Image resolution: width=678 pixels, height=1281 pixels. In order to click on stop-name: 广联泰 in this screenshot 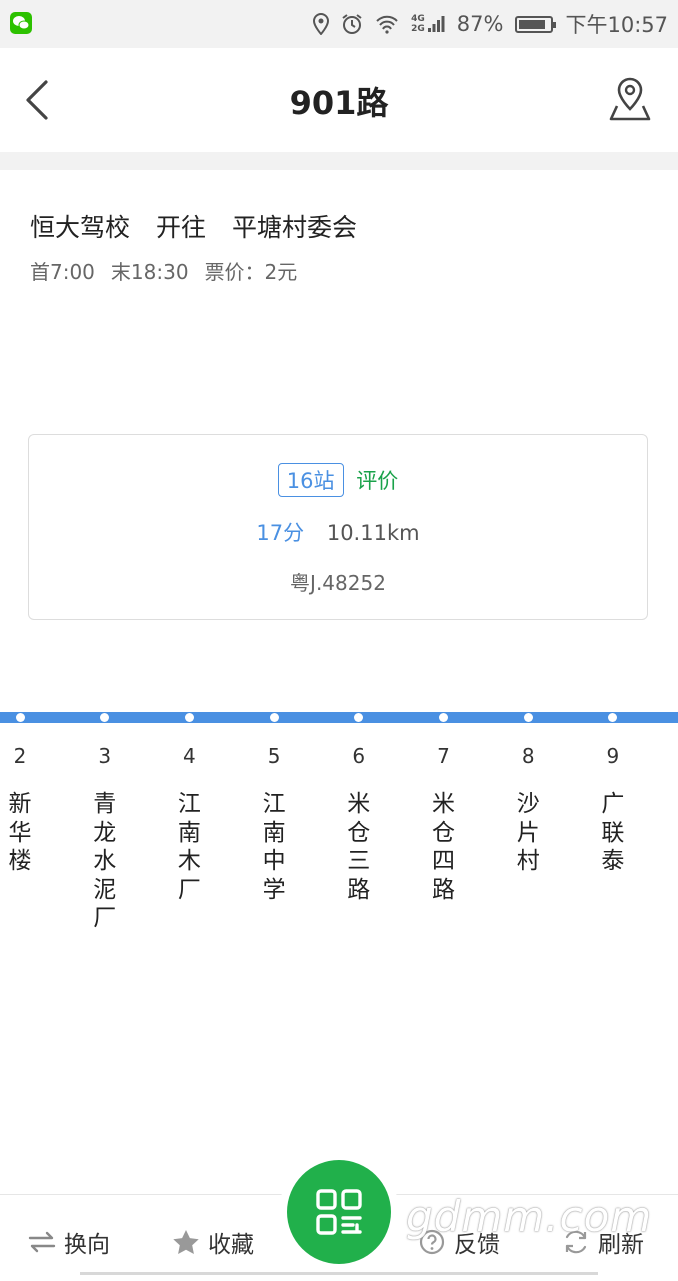, I will do `click(613, 832)`.